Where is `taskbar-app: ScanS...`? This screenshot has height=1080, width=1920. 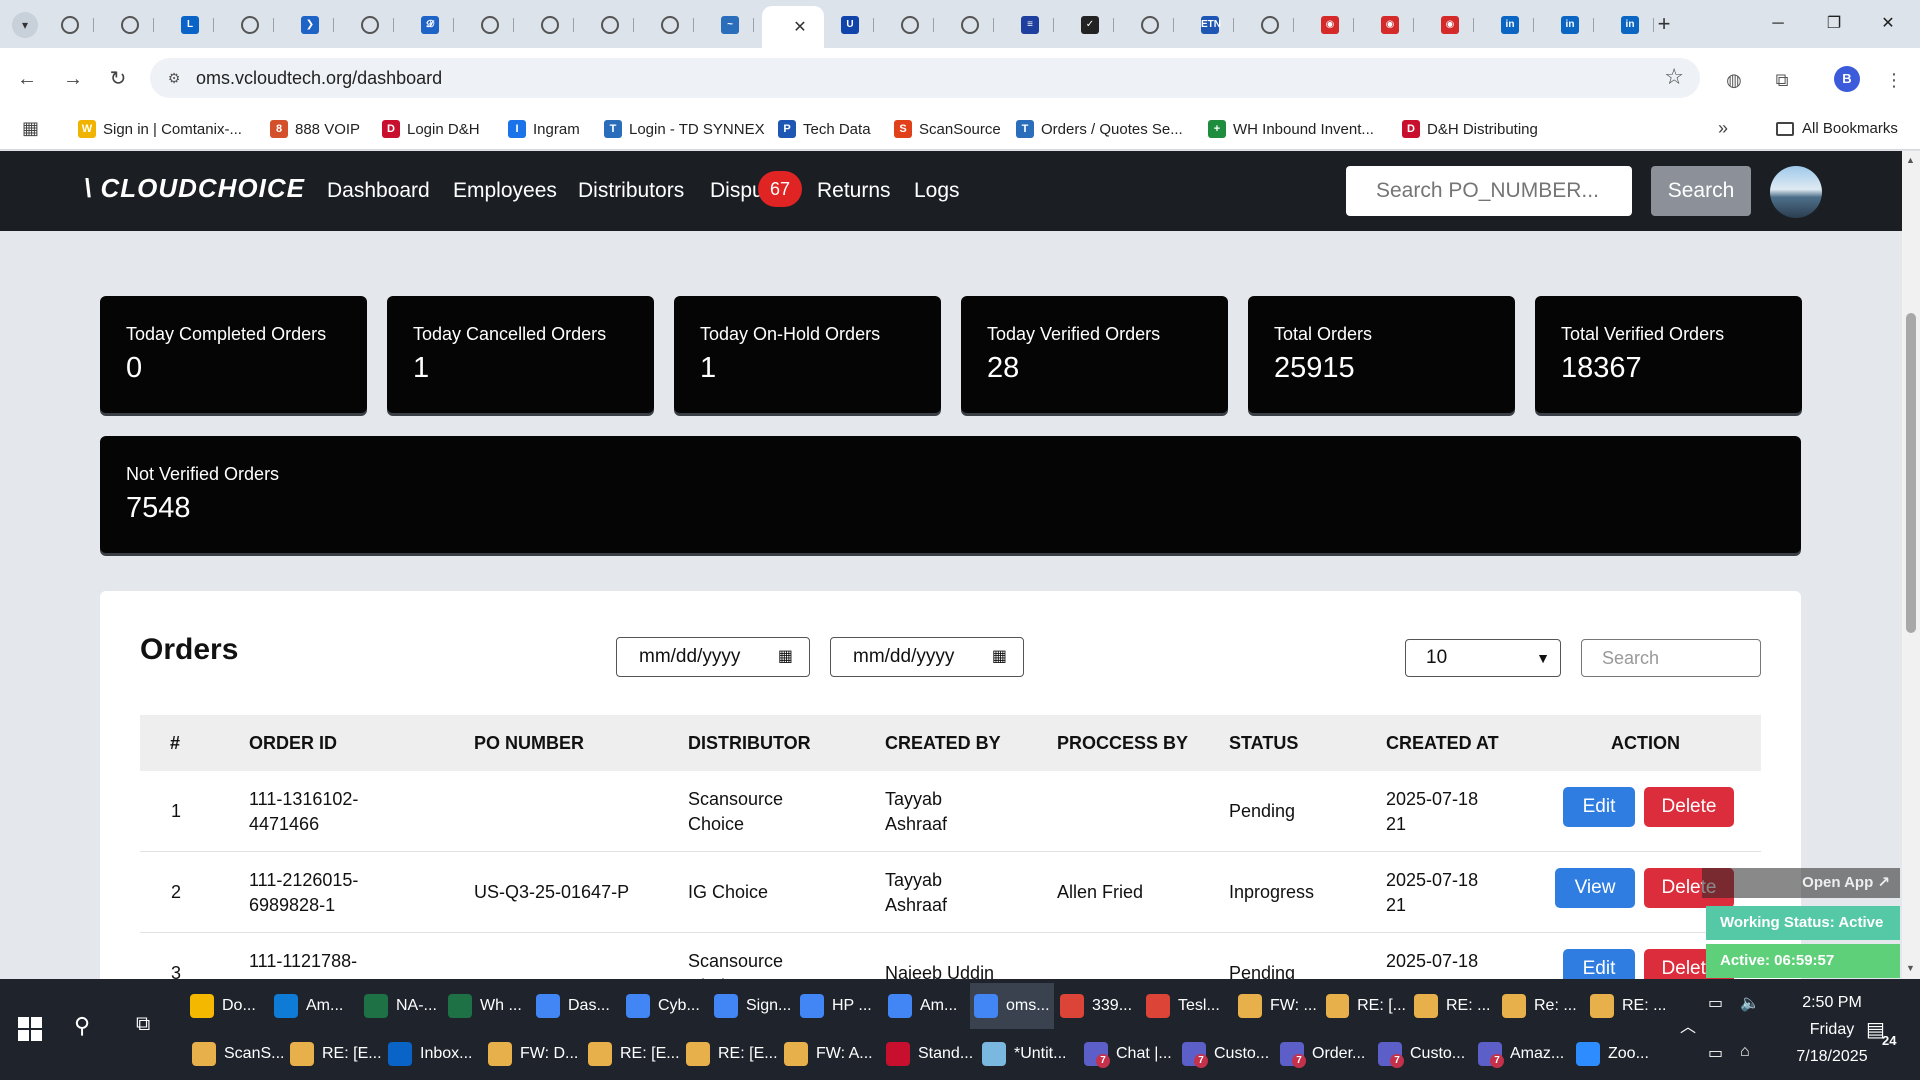 taskbar-app: ScanS... is located at coordinates (238, 1054).